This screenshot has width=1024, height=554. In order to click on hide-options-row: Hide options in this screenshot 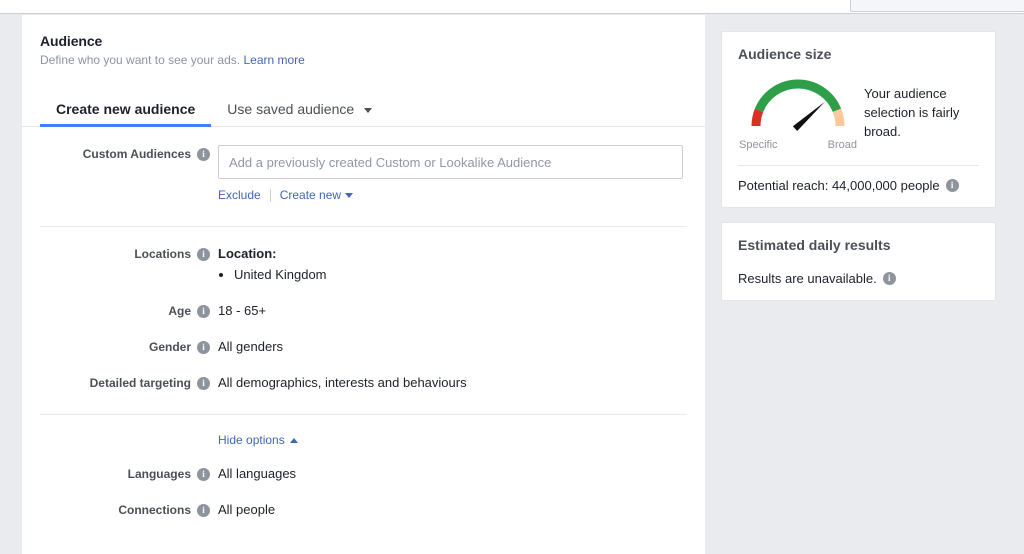, I will do `click(363, 440)`.